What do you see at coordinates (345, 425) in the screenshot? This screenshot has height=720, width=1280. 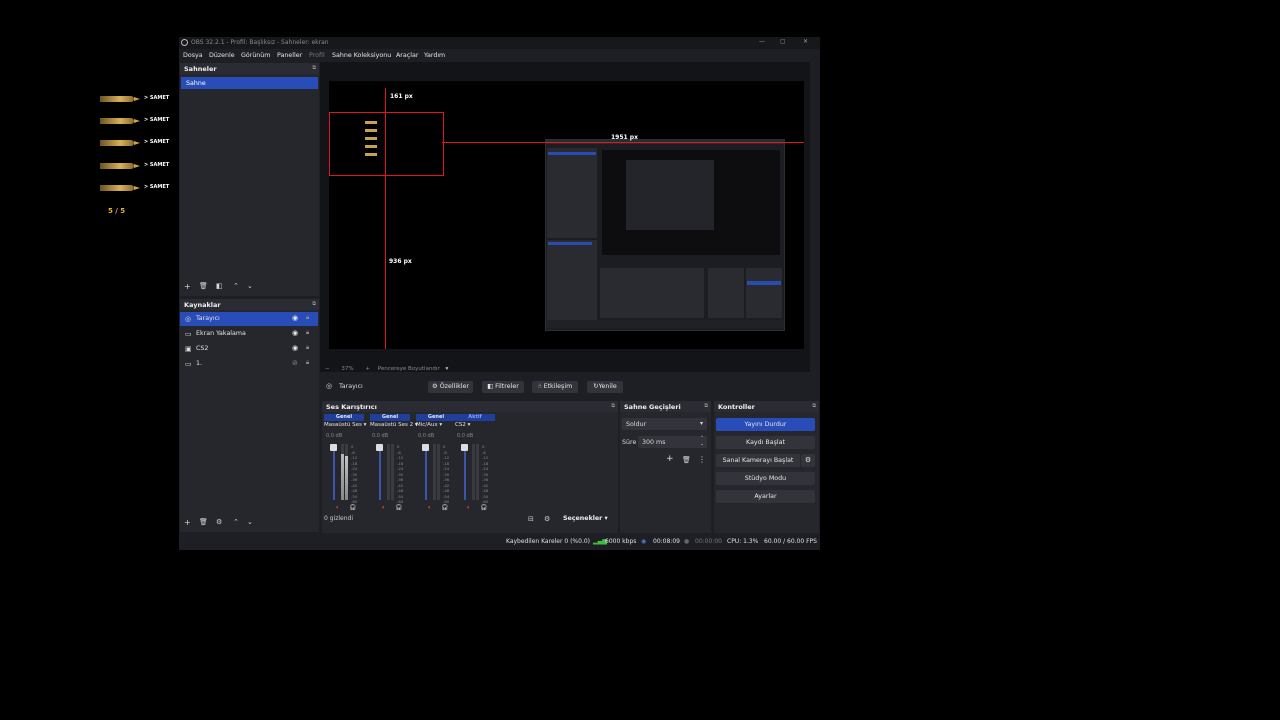 I see `channel-name: Masaüstü Ses ▾` at bounding box center [345, 425].